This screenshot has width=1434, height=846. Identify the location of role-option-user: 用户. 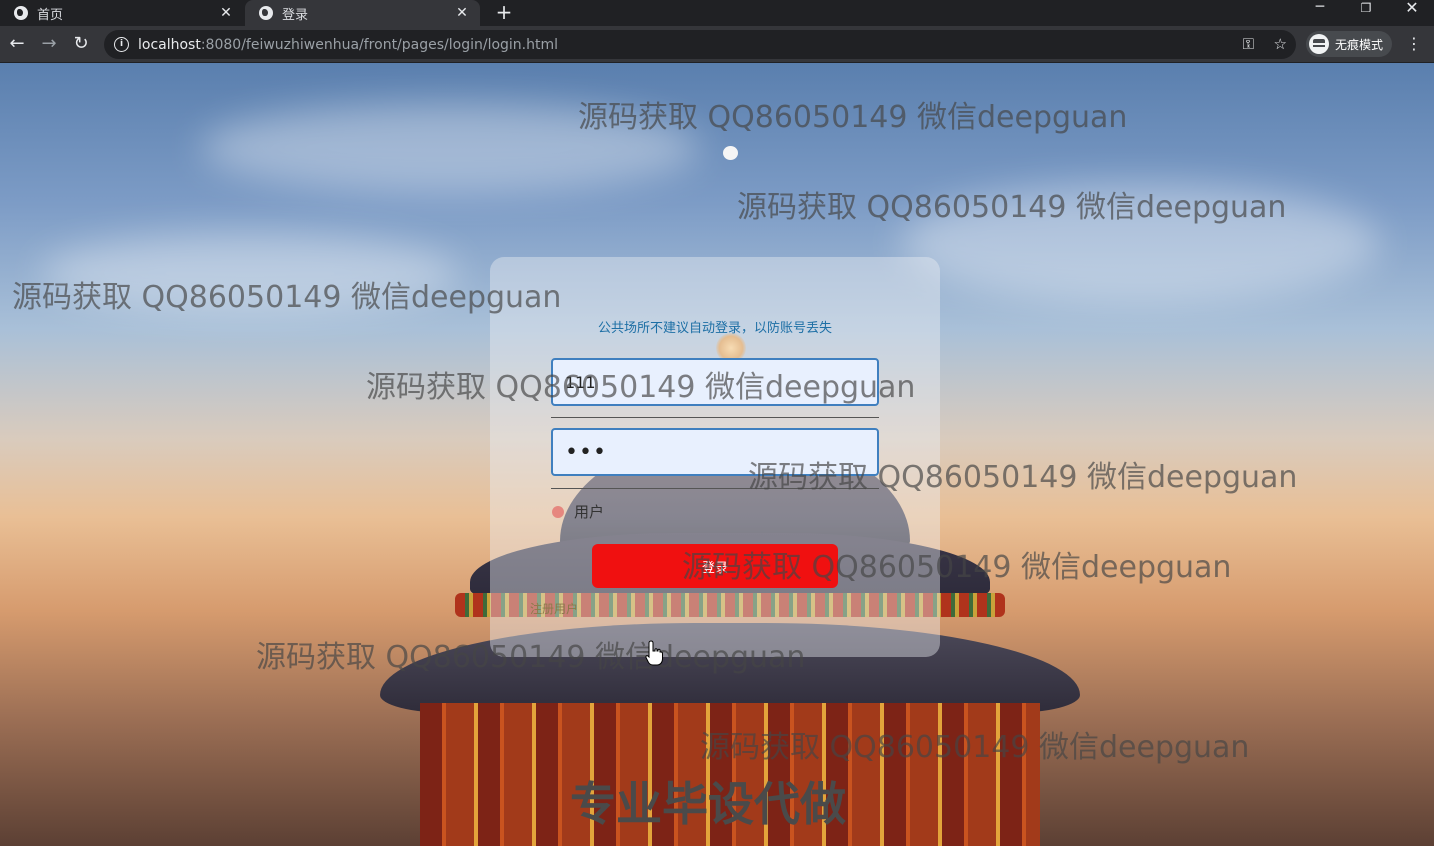
(578, 511).